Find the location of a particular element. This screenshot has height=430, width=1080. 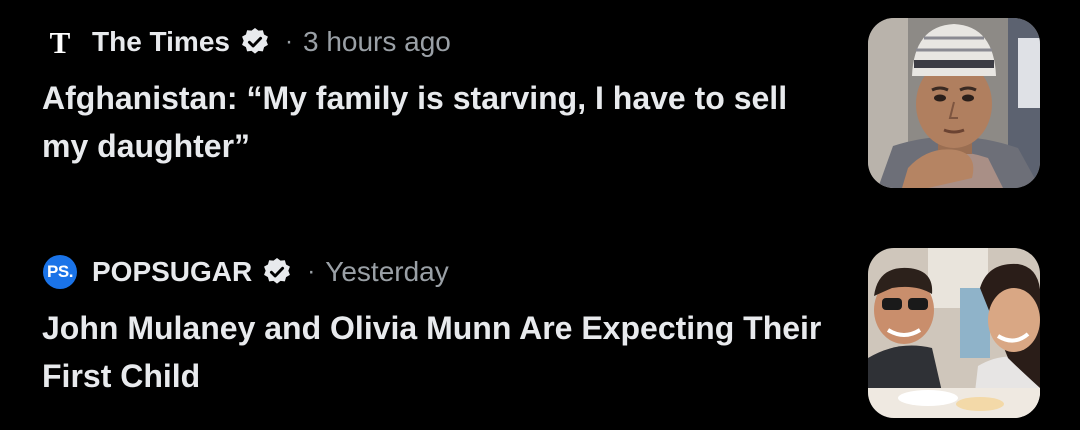

source-name: POPSUGAR is located at coordinates (172, 272).